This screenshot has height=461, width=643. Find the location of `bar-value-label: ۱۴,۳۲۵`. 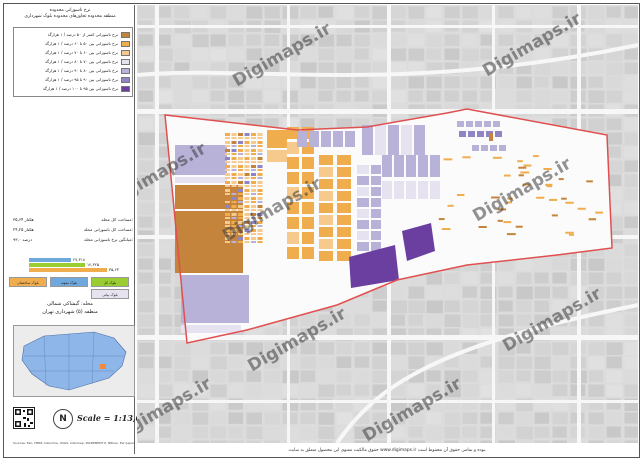

bar-value-label: ۱۴,۳۲۵ is located at coordinates (93, 264).